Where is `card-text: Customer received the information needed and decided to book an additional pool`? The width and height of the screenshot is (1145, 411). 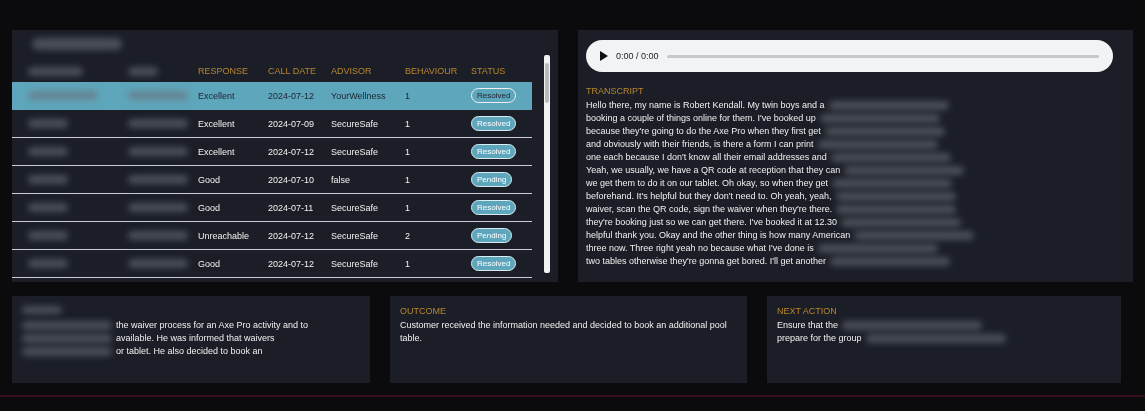
card-text: Customer received the information needed and decided to book an additional pool is located at coordinates (563, 325).